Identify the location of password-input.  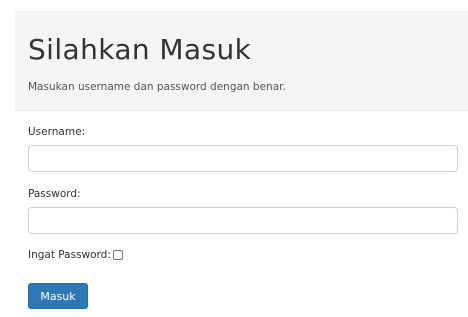
(243, 220).